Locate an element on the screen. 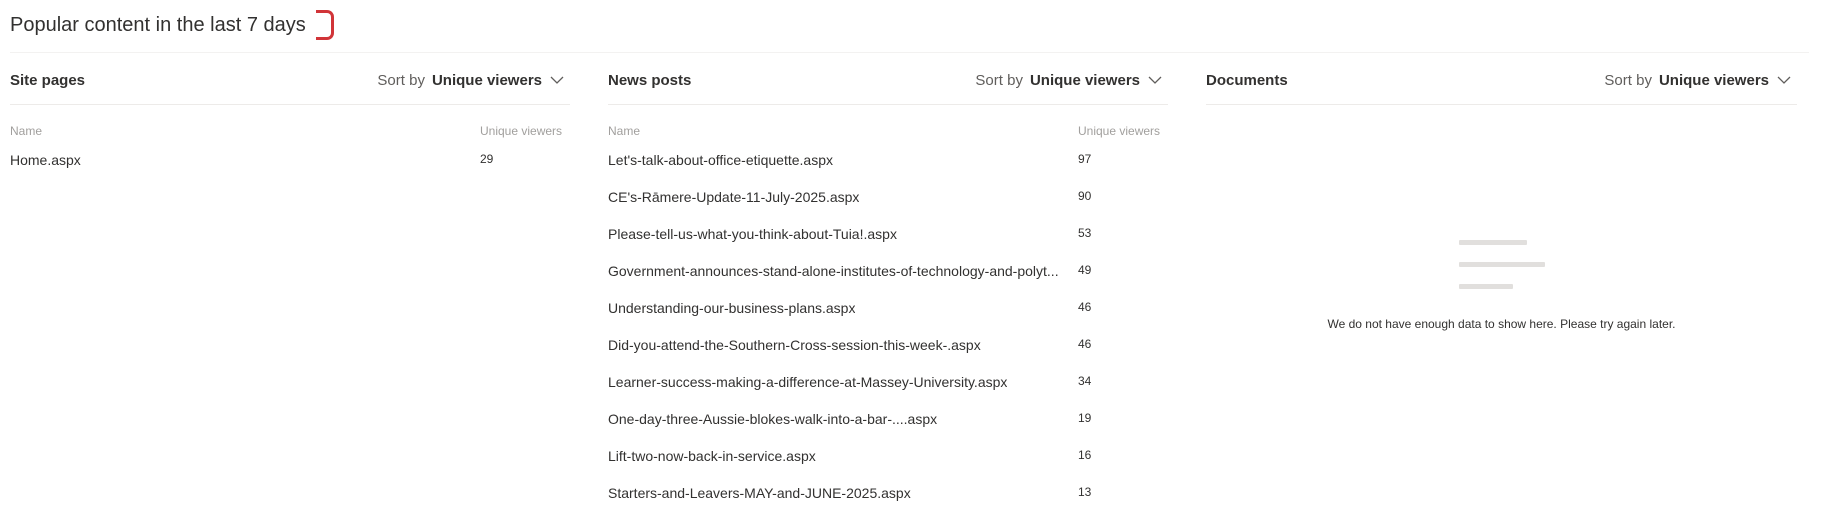  table-row: Home.aspx 29 is located at coordinates (290, 161).